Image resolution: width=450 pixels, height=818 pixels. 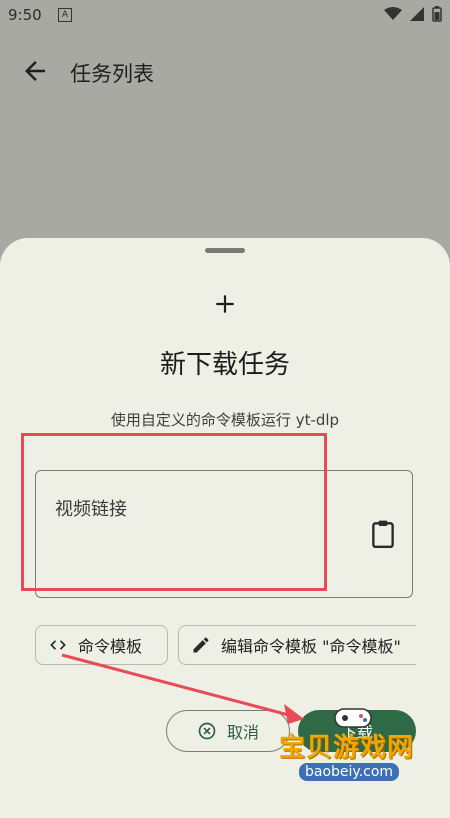 What do you see at coordinates (225, 304) in the screenshot?
I see `plus-icon` at bounding box center [225, 304].